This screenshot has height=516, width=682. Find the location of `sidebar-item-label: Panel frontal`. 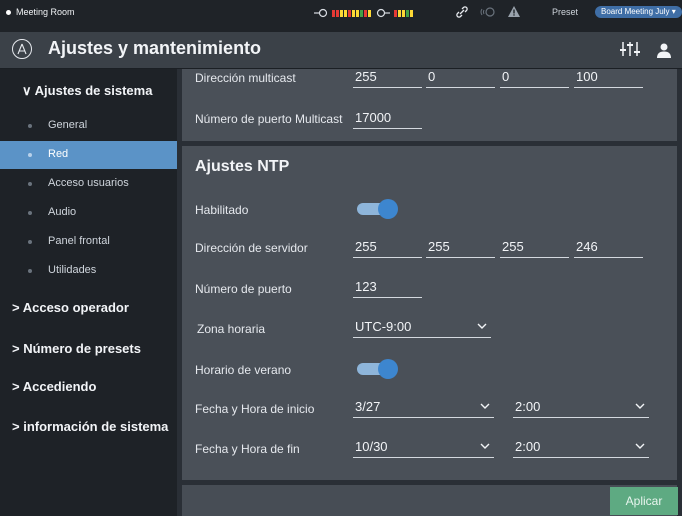

sidebar-item-label: Panel frontal is located at coordinates (79, 241).